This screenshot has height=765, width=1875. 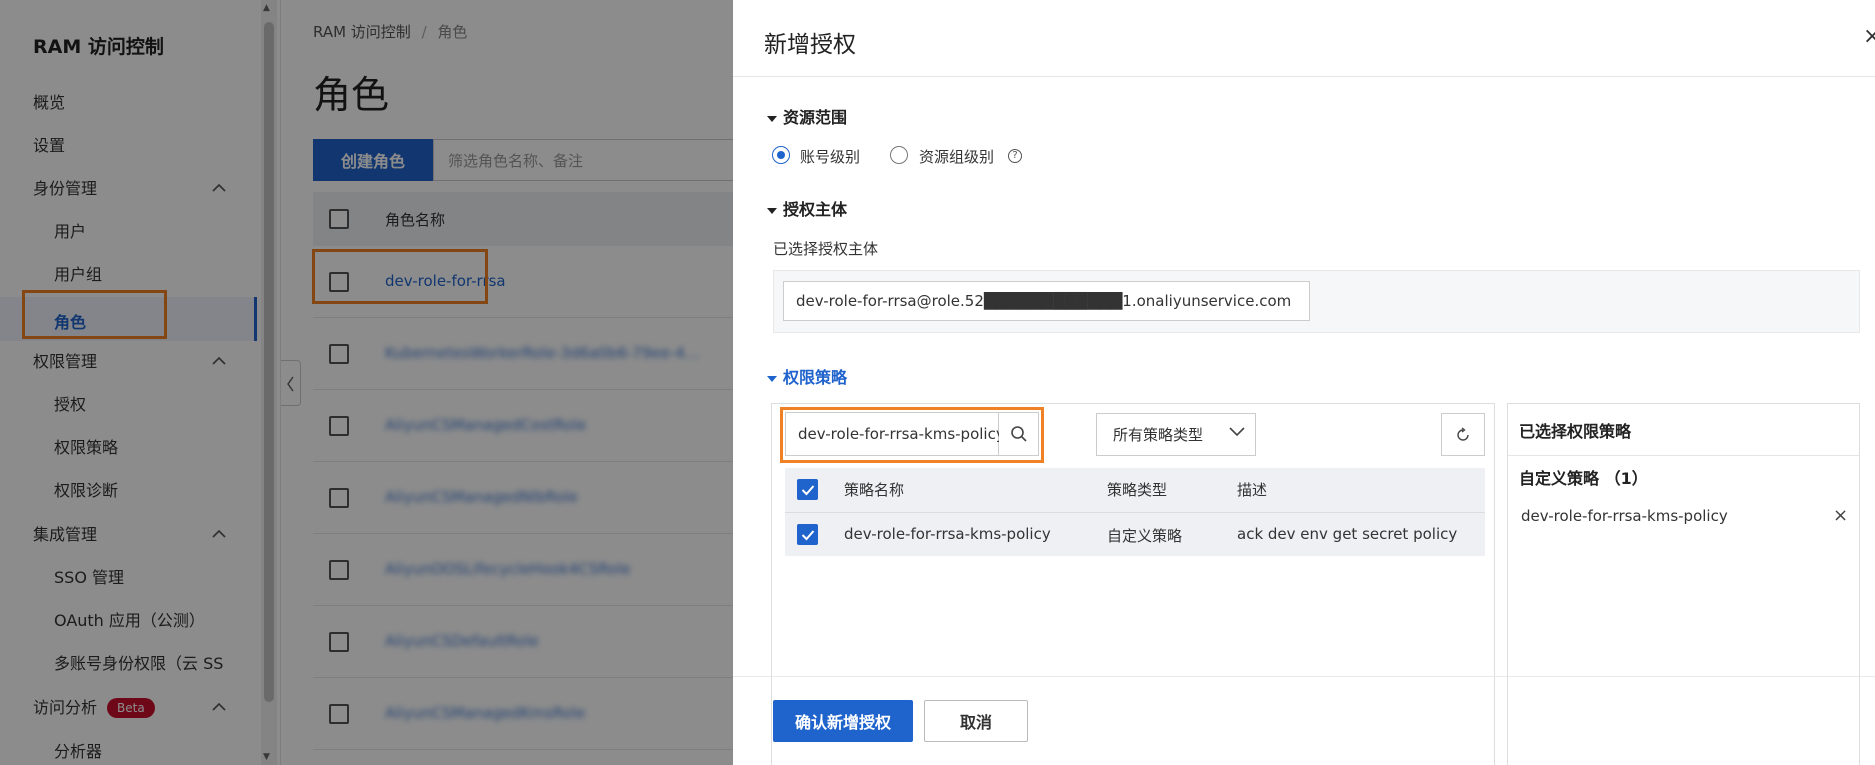 I want to click on select-all-checkbox, so click(x=807, y=489).